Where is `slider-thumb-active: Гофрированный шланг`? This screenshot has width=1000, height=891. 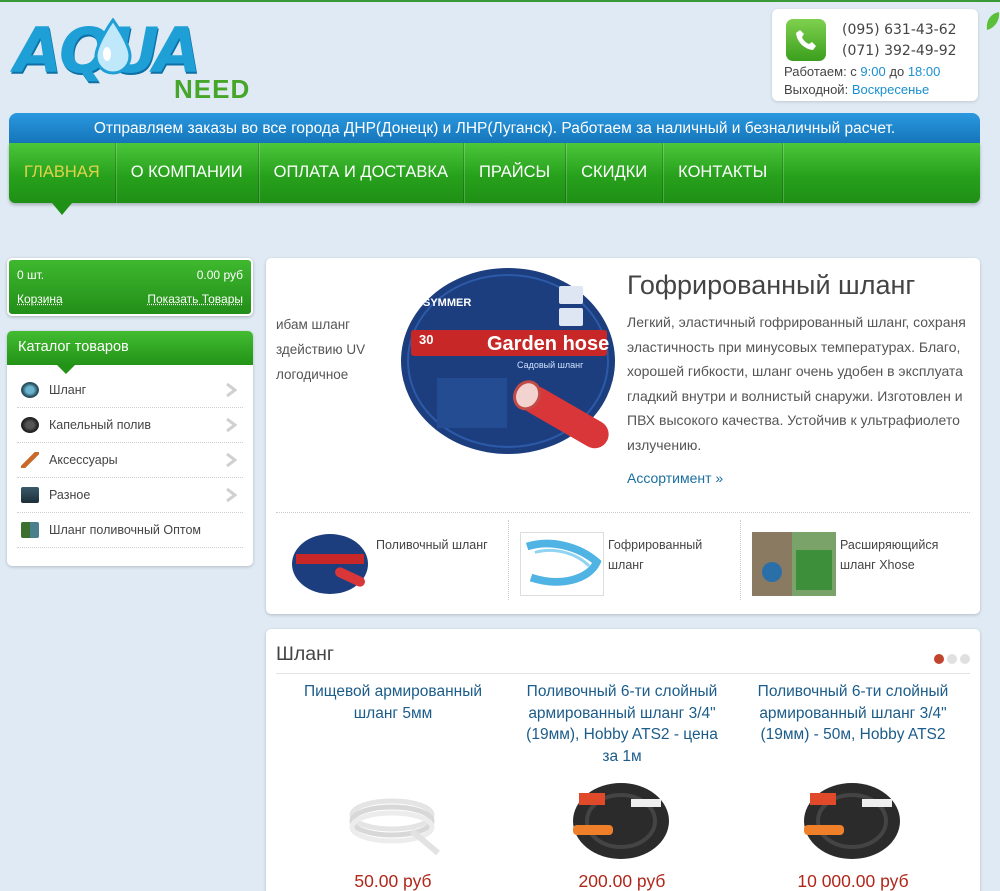
slider-thumb-active: Гофрированный шланг is located at coordinates (623, 560).